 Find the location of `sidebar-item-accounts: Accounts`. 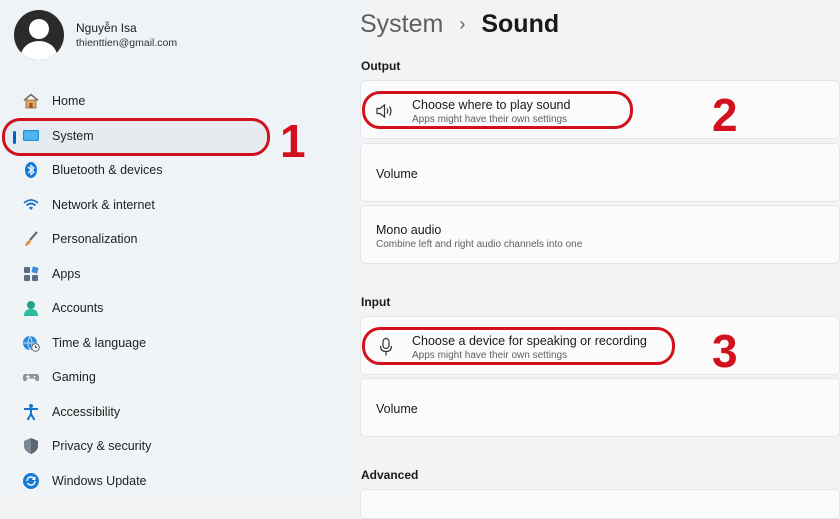

sidebar-item-accounts: Accounts is located at coordinates (180, 308).